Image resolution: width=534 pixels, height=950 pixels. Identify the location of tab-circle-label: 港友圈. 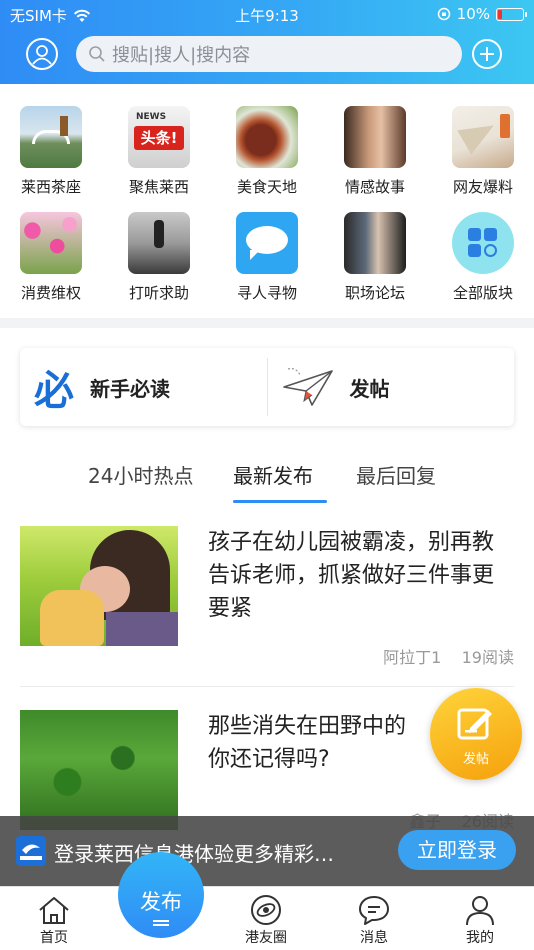
(266, 938).